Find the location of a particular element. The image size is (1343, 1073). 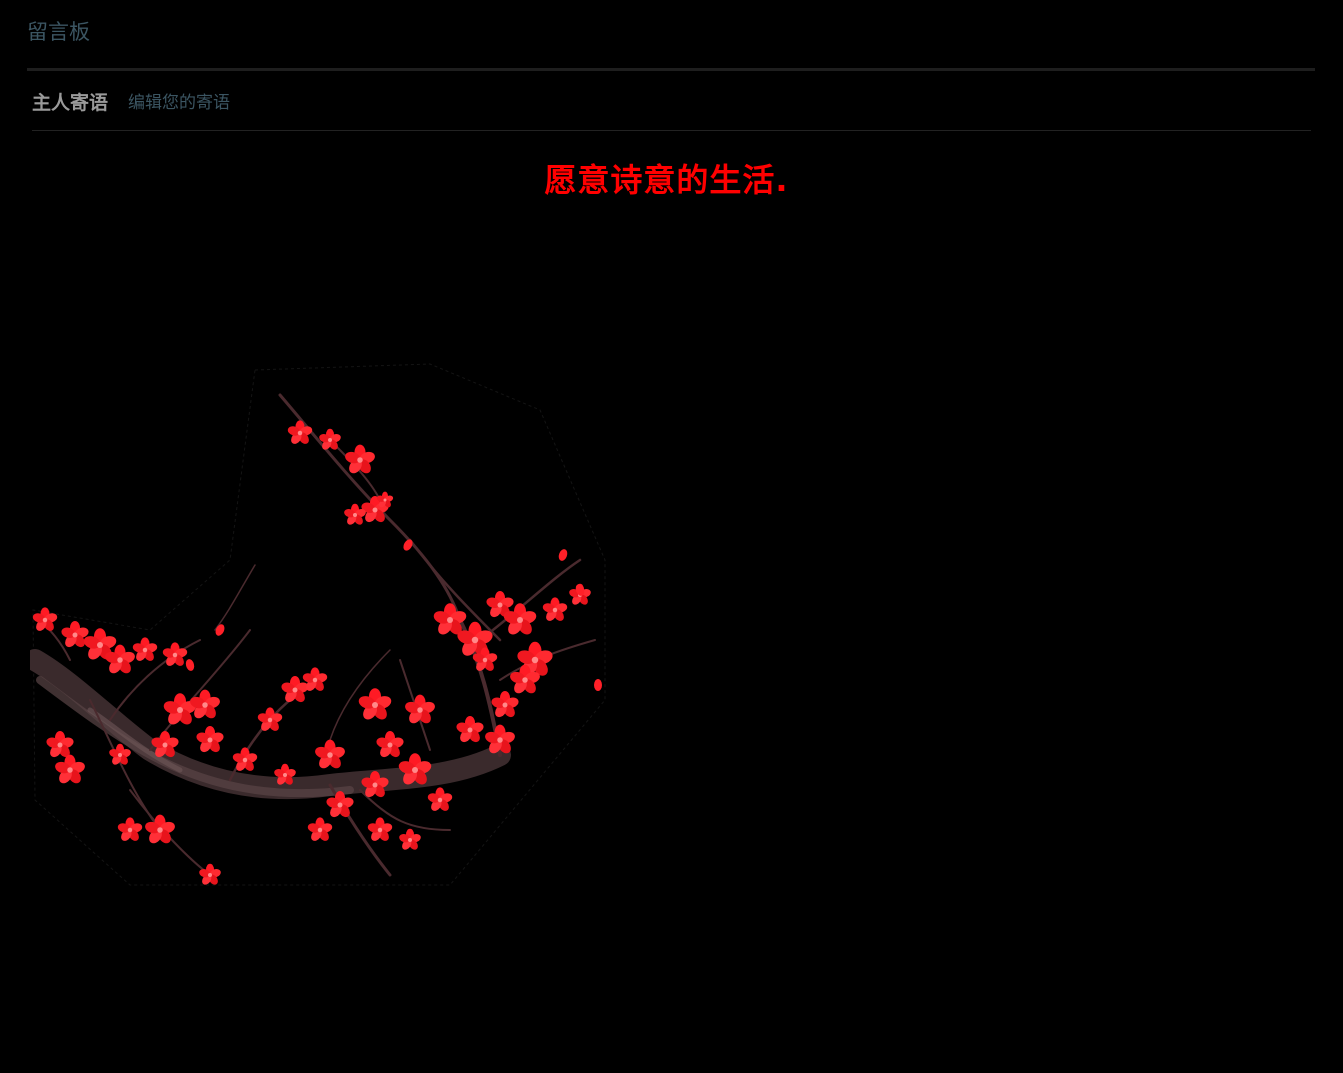

host-message-header: 主人寄语 编辑您的寄语 is located at coordinates (131, 103).